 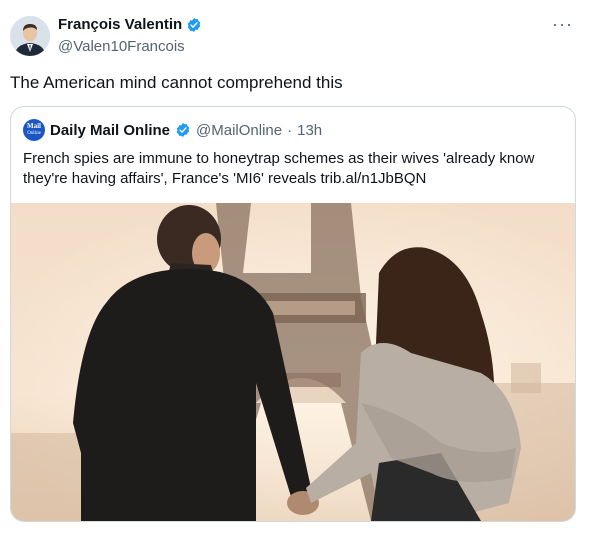 I want to click on logo-text-mail: Mail, so click(x=34, y=126).